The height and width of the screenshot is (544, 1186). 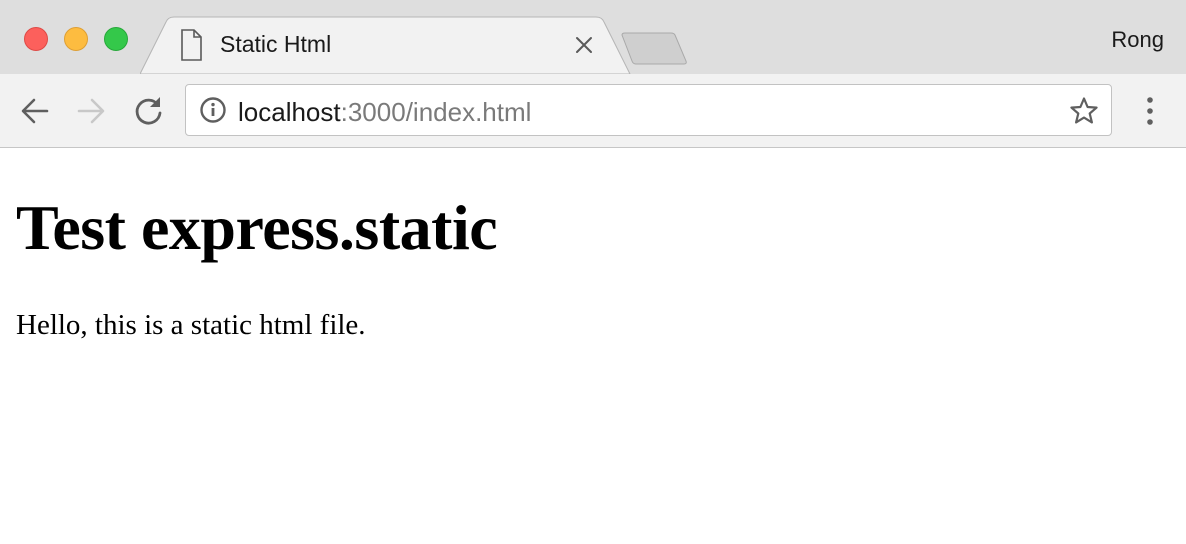 I want to click on browser-toolbar: localhost:3000/index.html, so click(x=593, y=111).